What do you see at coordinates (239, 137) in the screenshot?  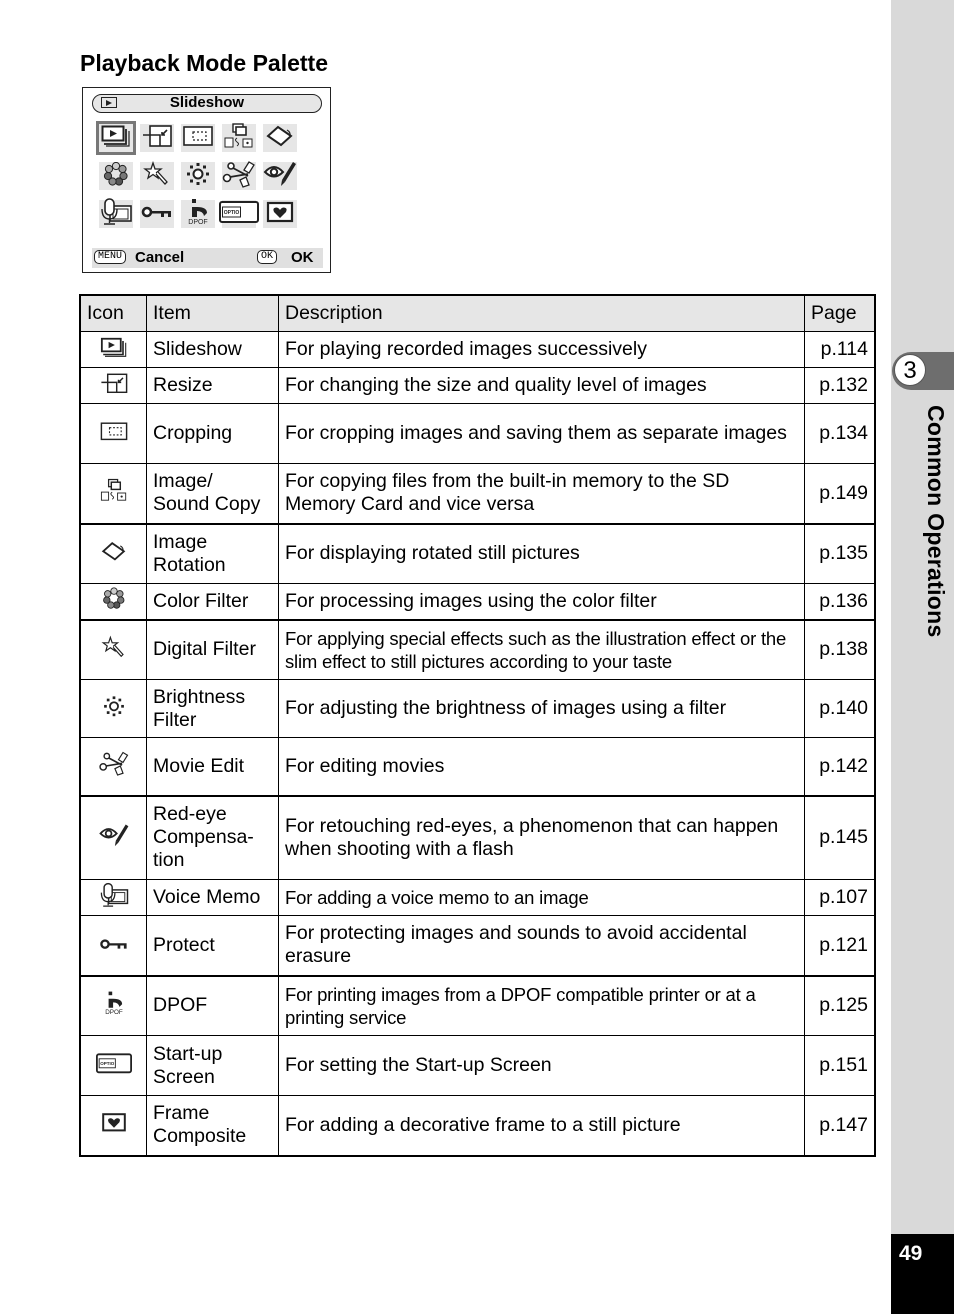 I see `palette-item-image-sound-copy` at bounding box center [239, 137].